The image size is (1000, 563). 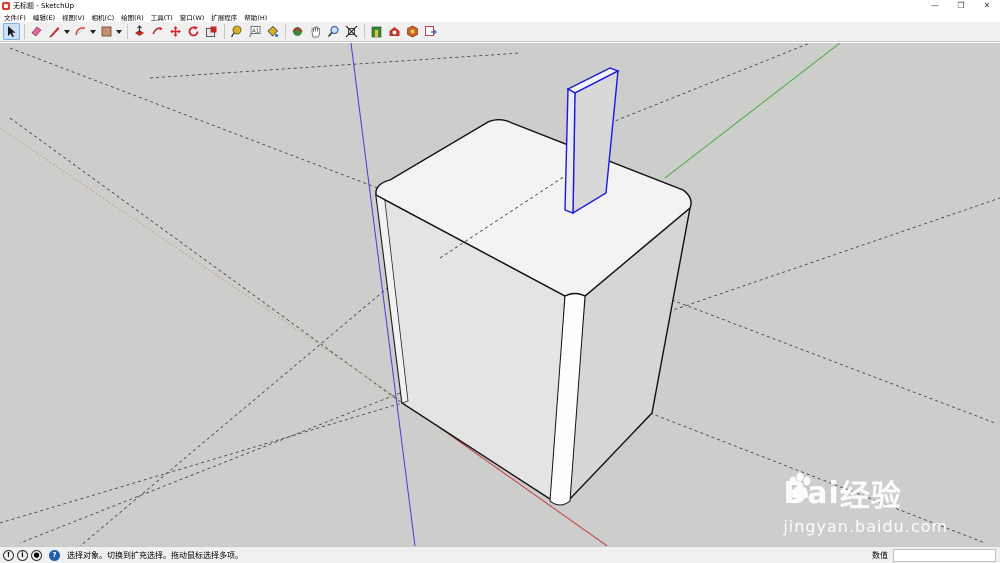 I want to click on push-pull-icon, so click(x=139, y=31).